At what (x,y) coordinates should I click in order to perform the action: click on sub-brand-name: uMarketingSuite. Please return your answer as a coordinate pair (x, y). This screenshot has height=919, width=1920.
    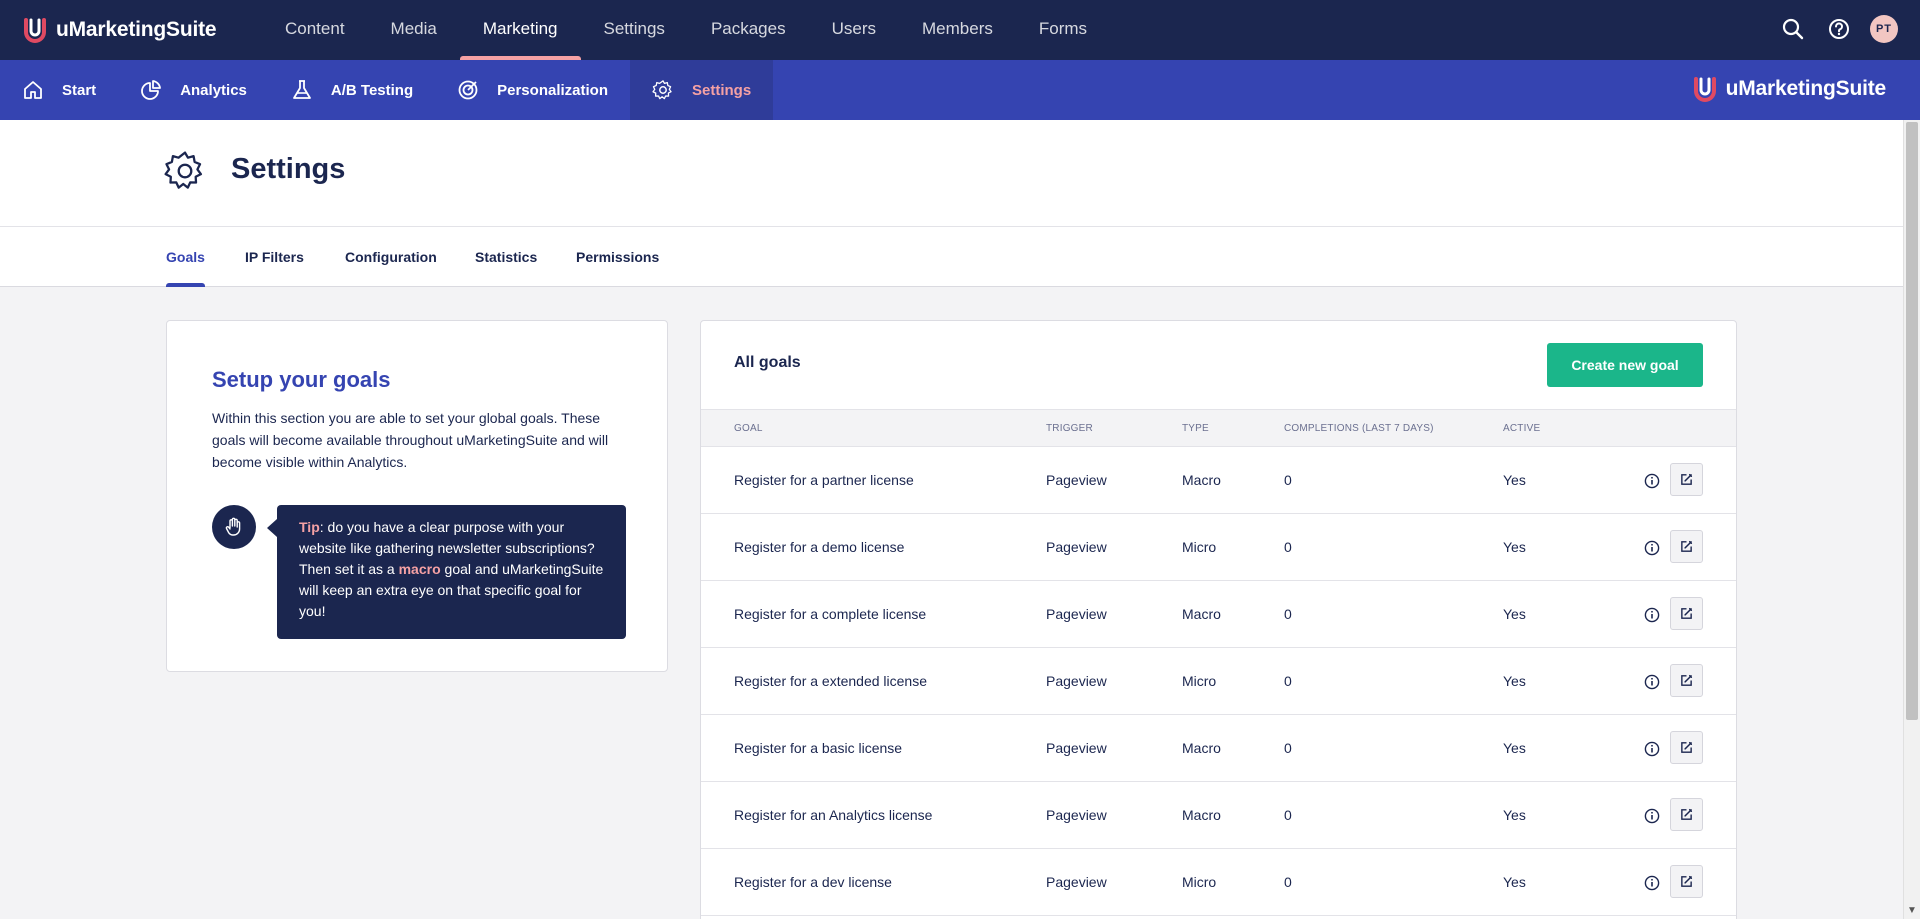
    Looking at the image, I should click on (1806, 88).